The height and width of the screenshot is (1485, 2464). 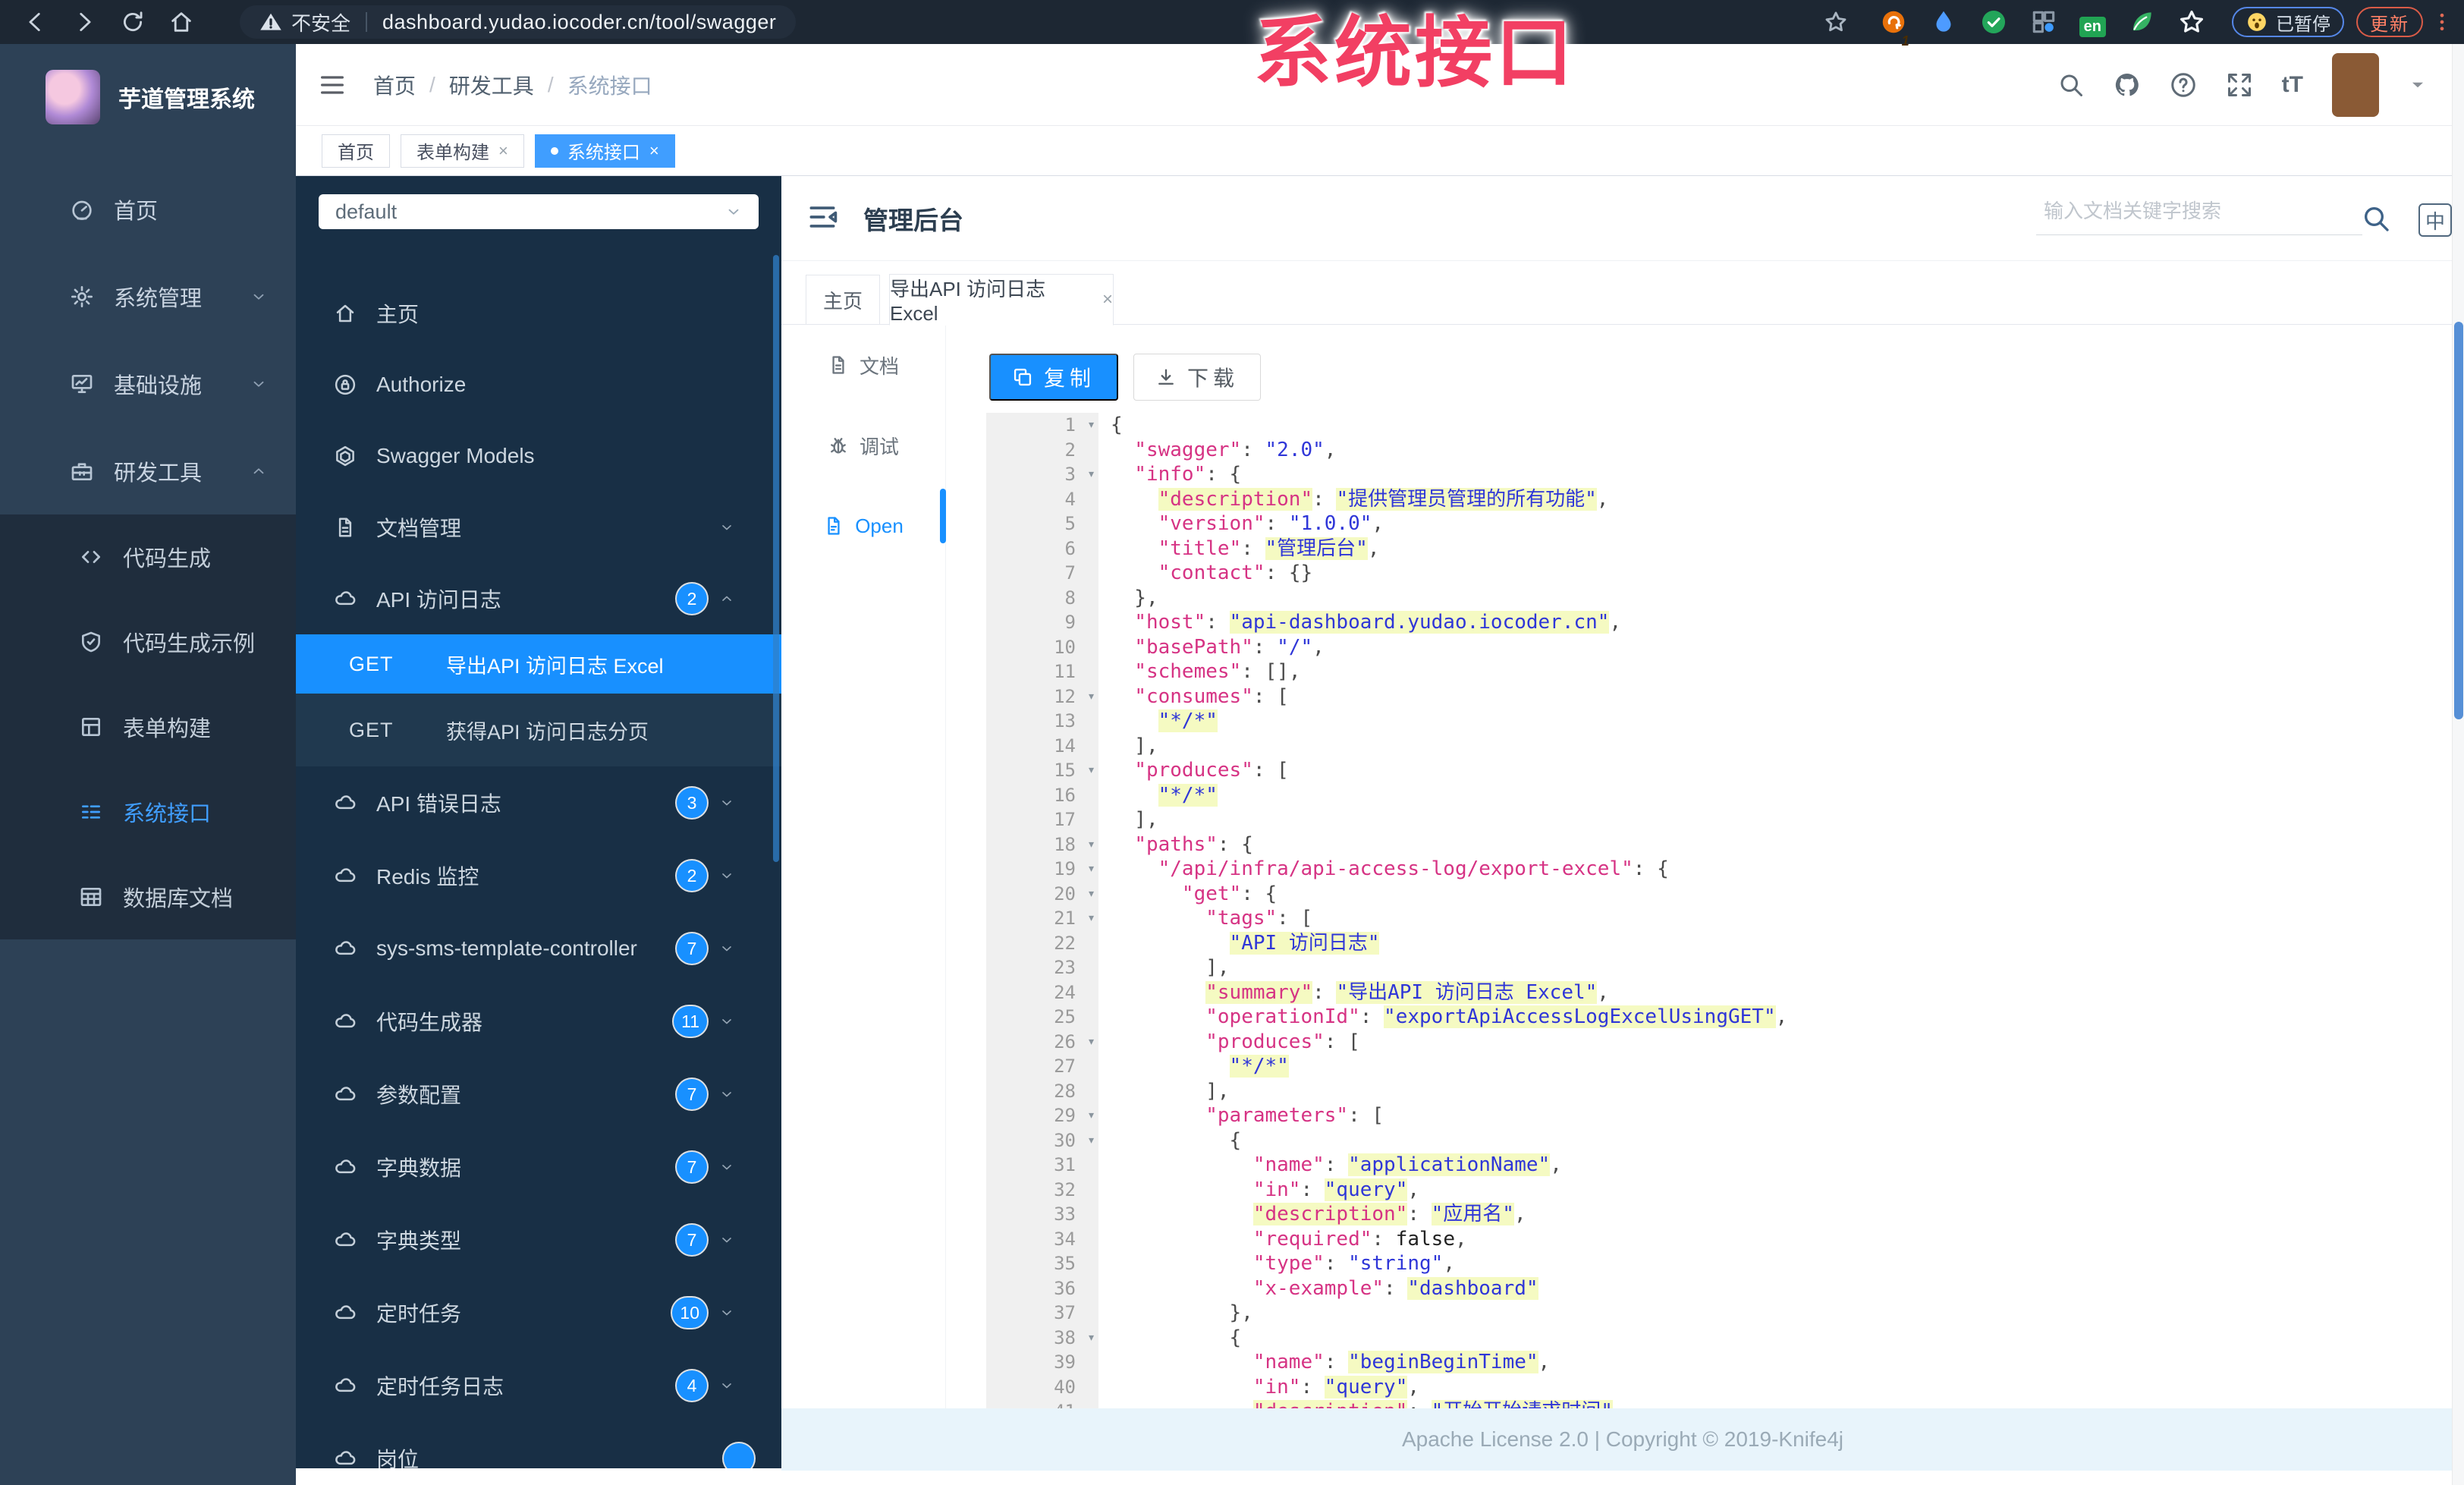 What do you see at coordinates (1781, 1403) in the screenshot?
I see `code-line: "description": "开始开始请求时间"` at bounding box center [1781, 1403].